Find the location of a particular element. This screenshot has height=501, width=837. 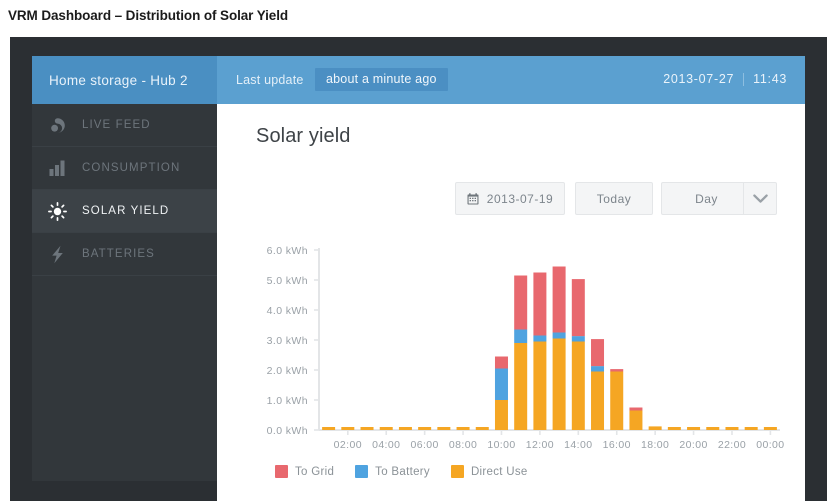

x-axis-tick-label: 20:00 is located at coordinates (693, 445).